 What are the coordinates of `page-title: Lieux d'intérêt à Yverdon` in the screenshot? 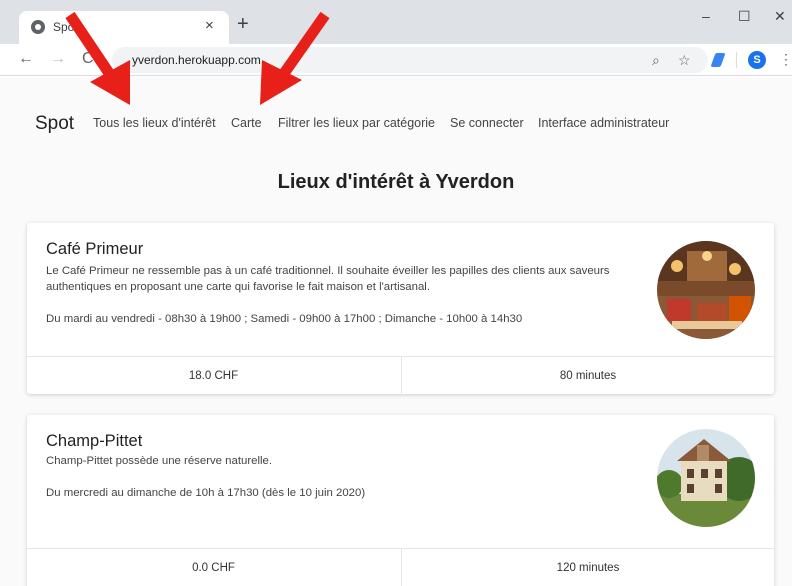 It's located at (396, 182).